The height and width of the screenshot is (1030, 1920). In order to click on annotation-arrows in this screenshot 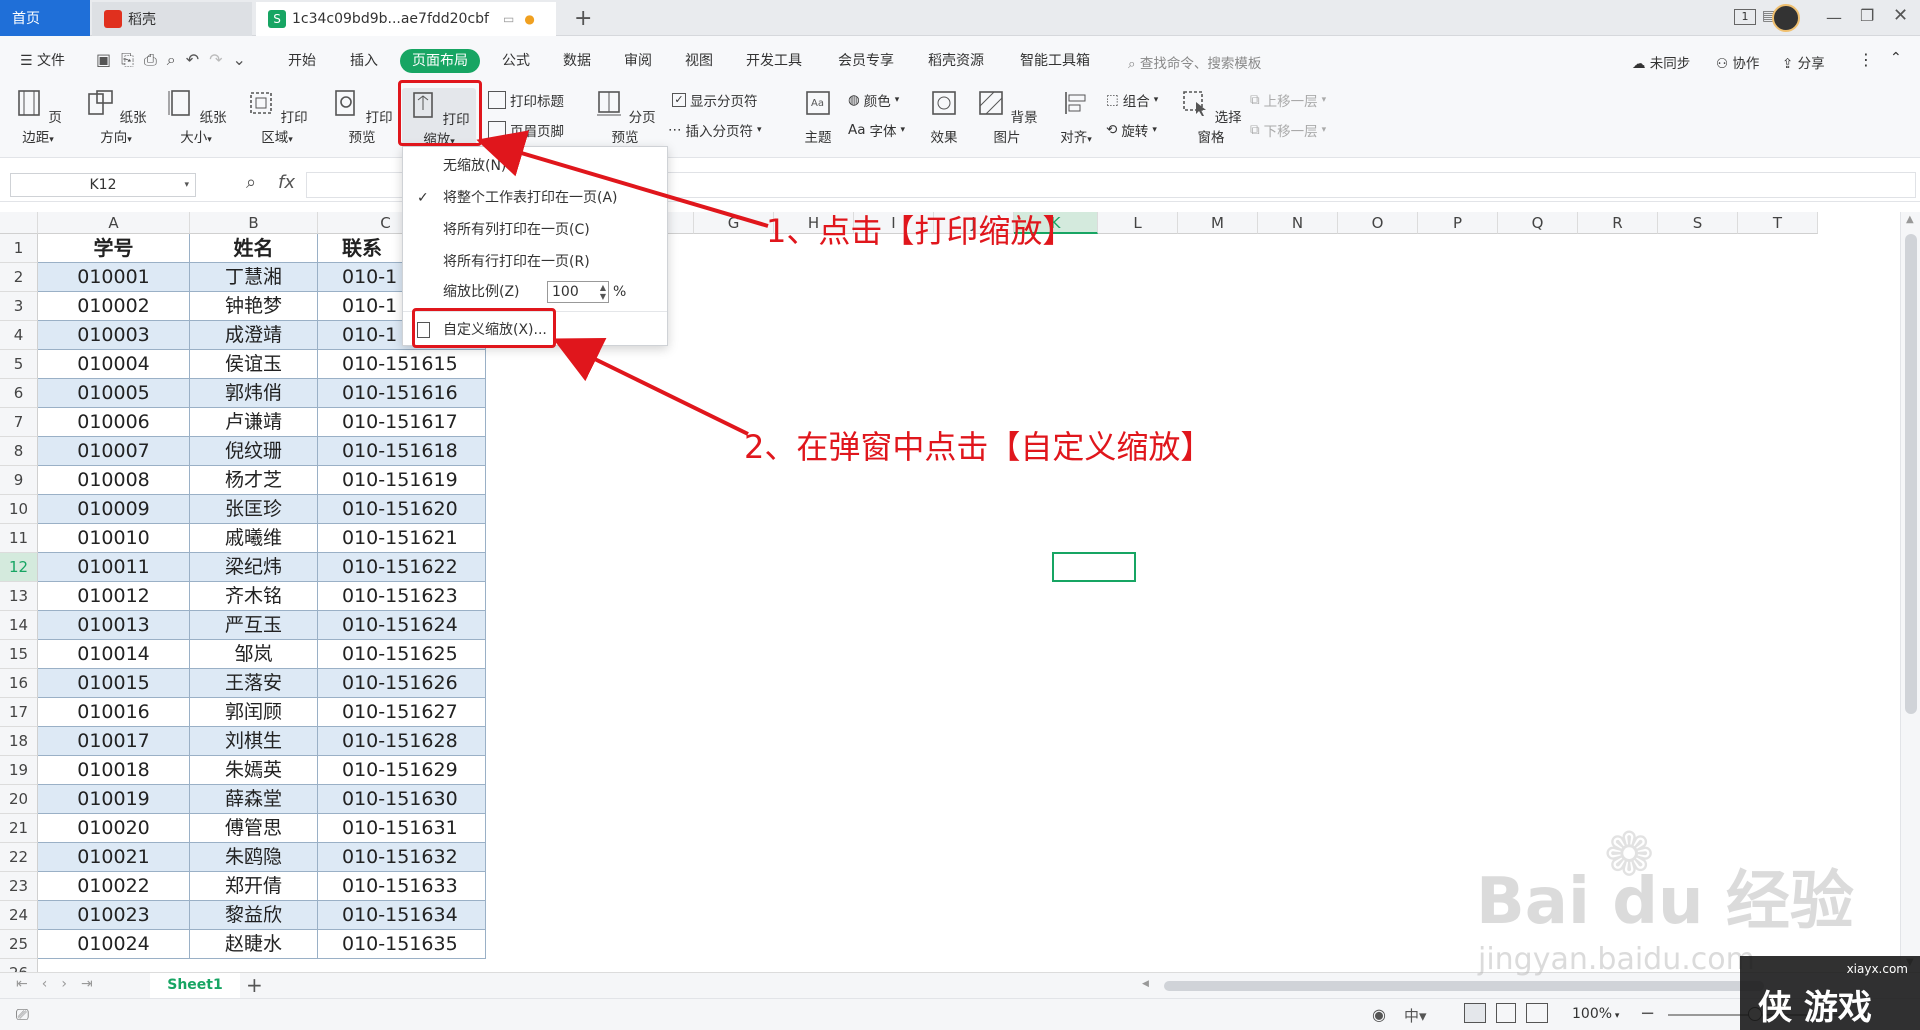, I will do `click(622, 283)`.